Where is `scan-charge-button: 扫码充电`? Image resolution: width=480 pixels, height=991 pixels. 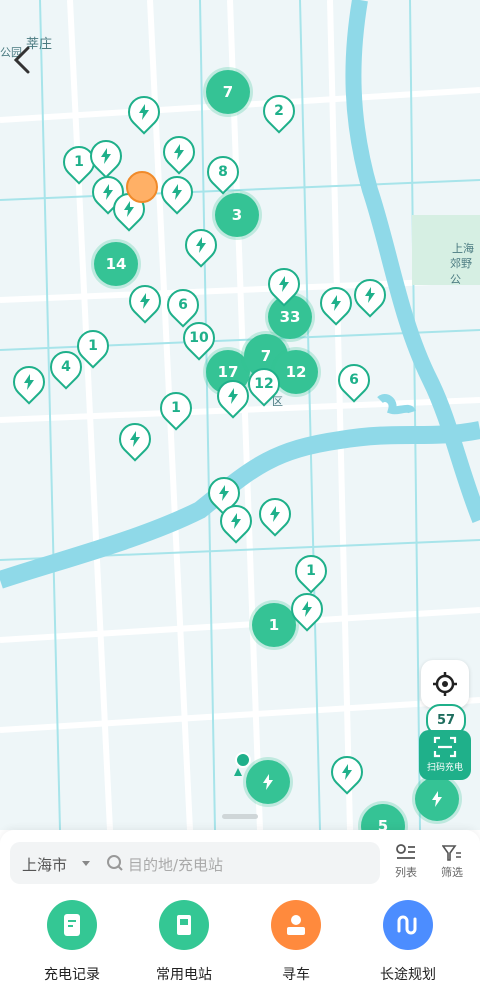
scan-charge-button: 扫码充电 is located at coordinates (445, 755).